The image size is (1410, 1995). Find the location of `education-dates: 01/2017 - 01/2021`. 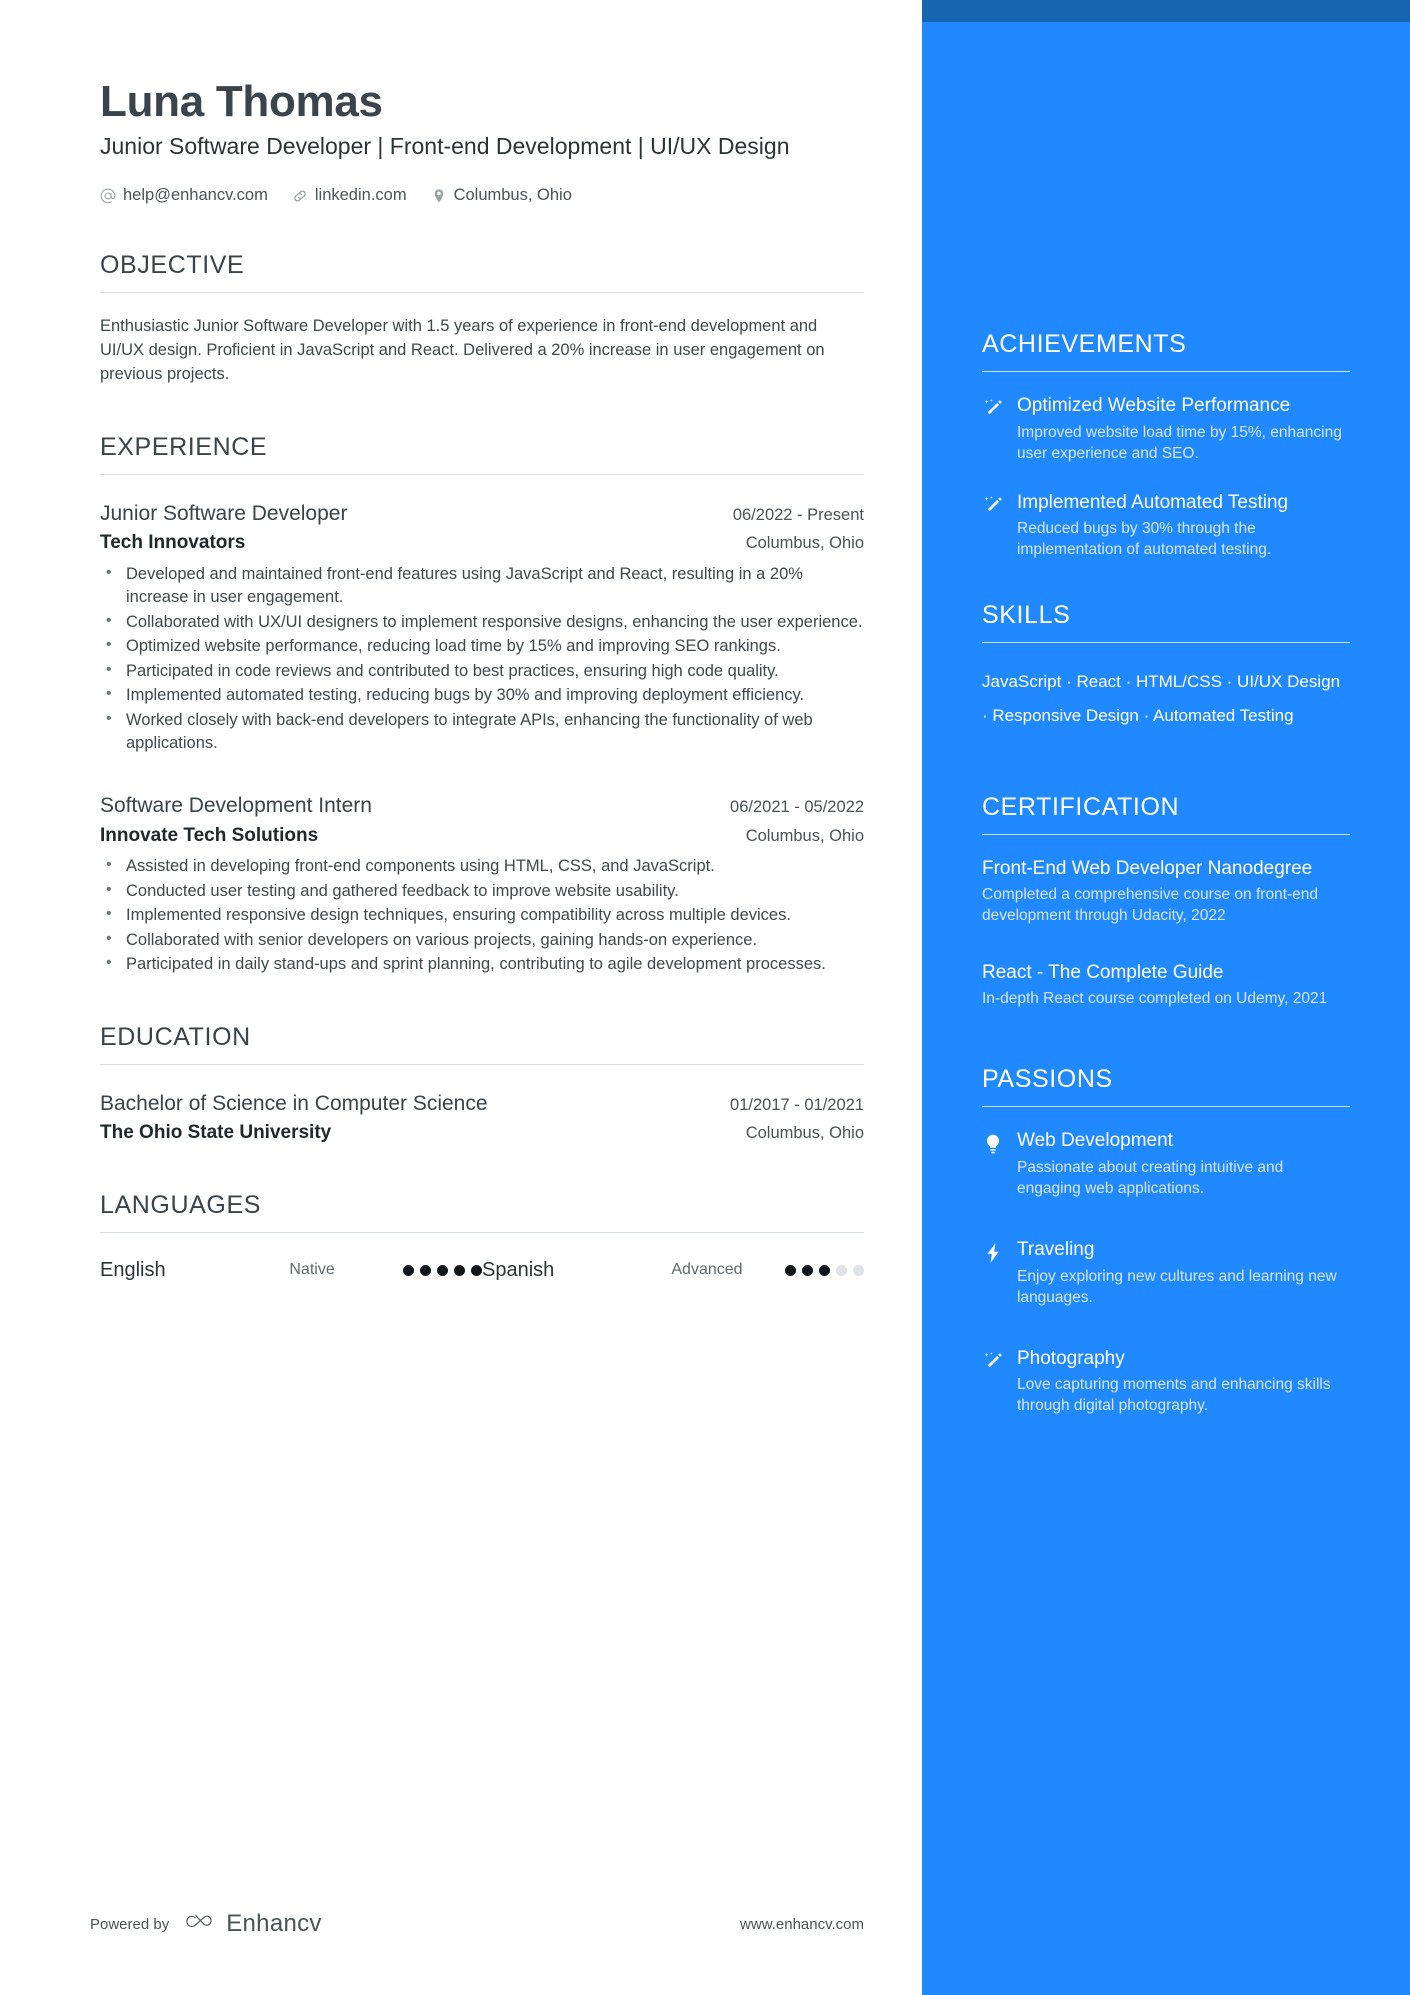

education-dates: 01/2017 - 01/2021 is located at coordinates (797, 1104).